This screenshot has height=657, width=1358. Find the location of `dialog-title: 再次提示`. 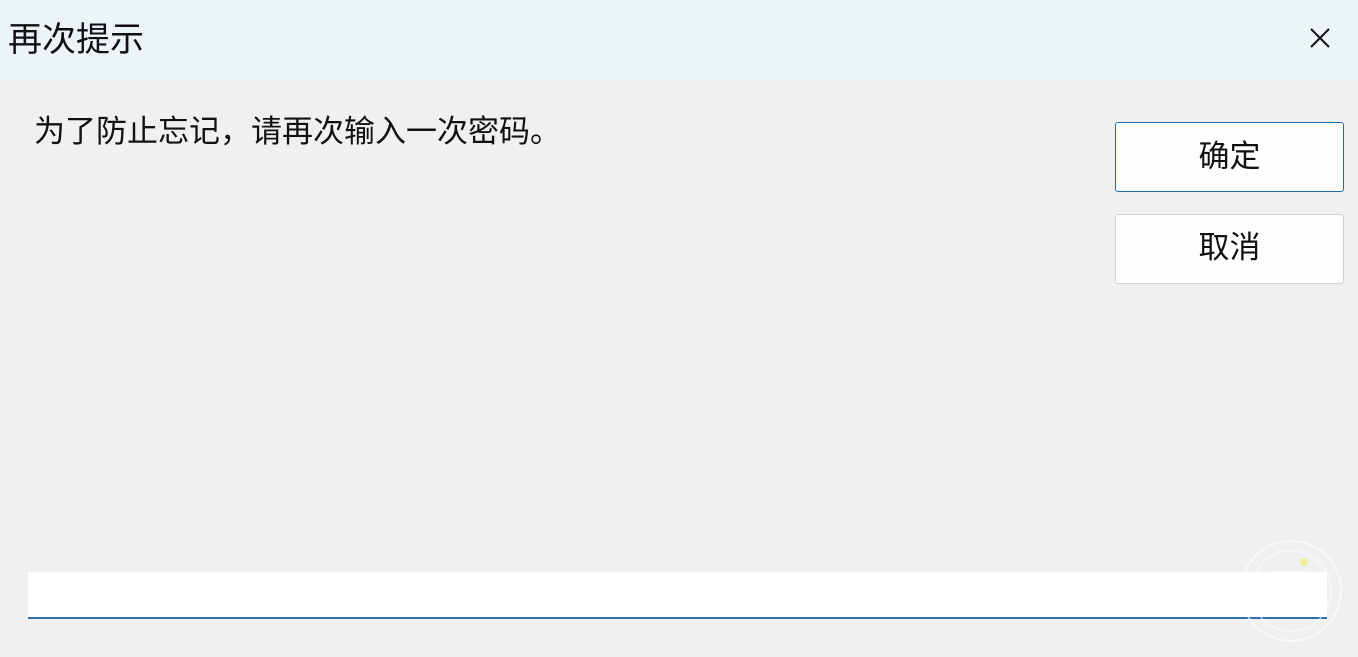

dialog-title: 再次提示 is located at coordinates (76, 40).